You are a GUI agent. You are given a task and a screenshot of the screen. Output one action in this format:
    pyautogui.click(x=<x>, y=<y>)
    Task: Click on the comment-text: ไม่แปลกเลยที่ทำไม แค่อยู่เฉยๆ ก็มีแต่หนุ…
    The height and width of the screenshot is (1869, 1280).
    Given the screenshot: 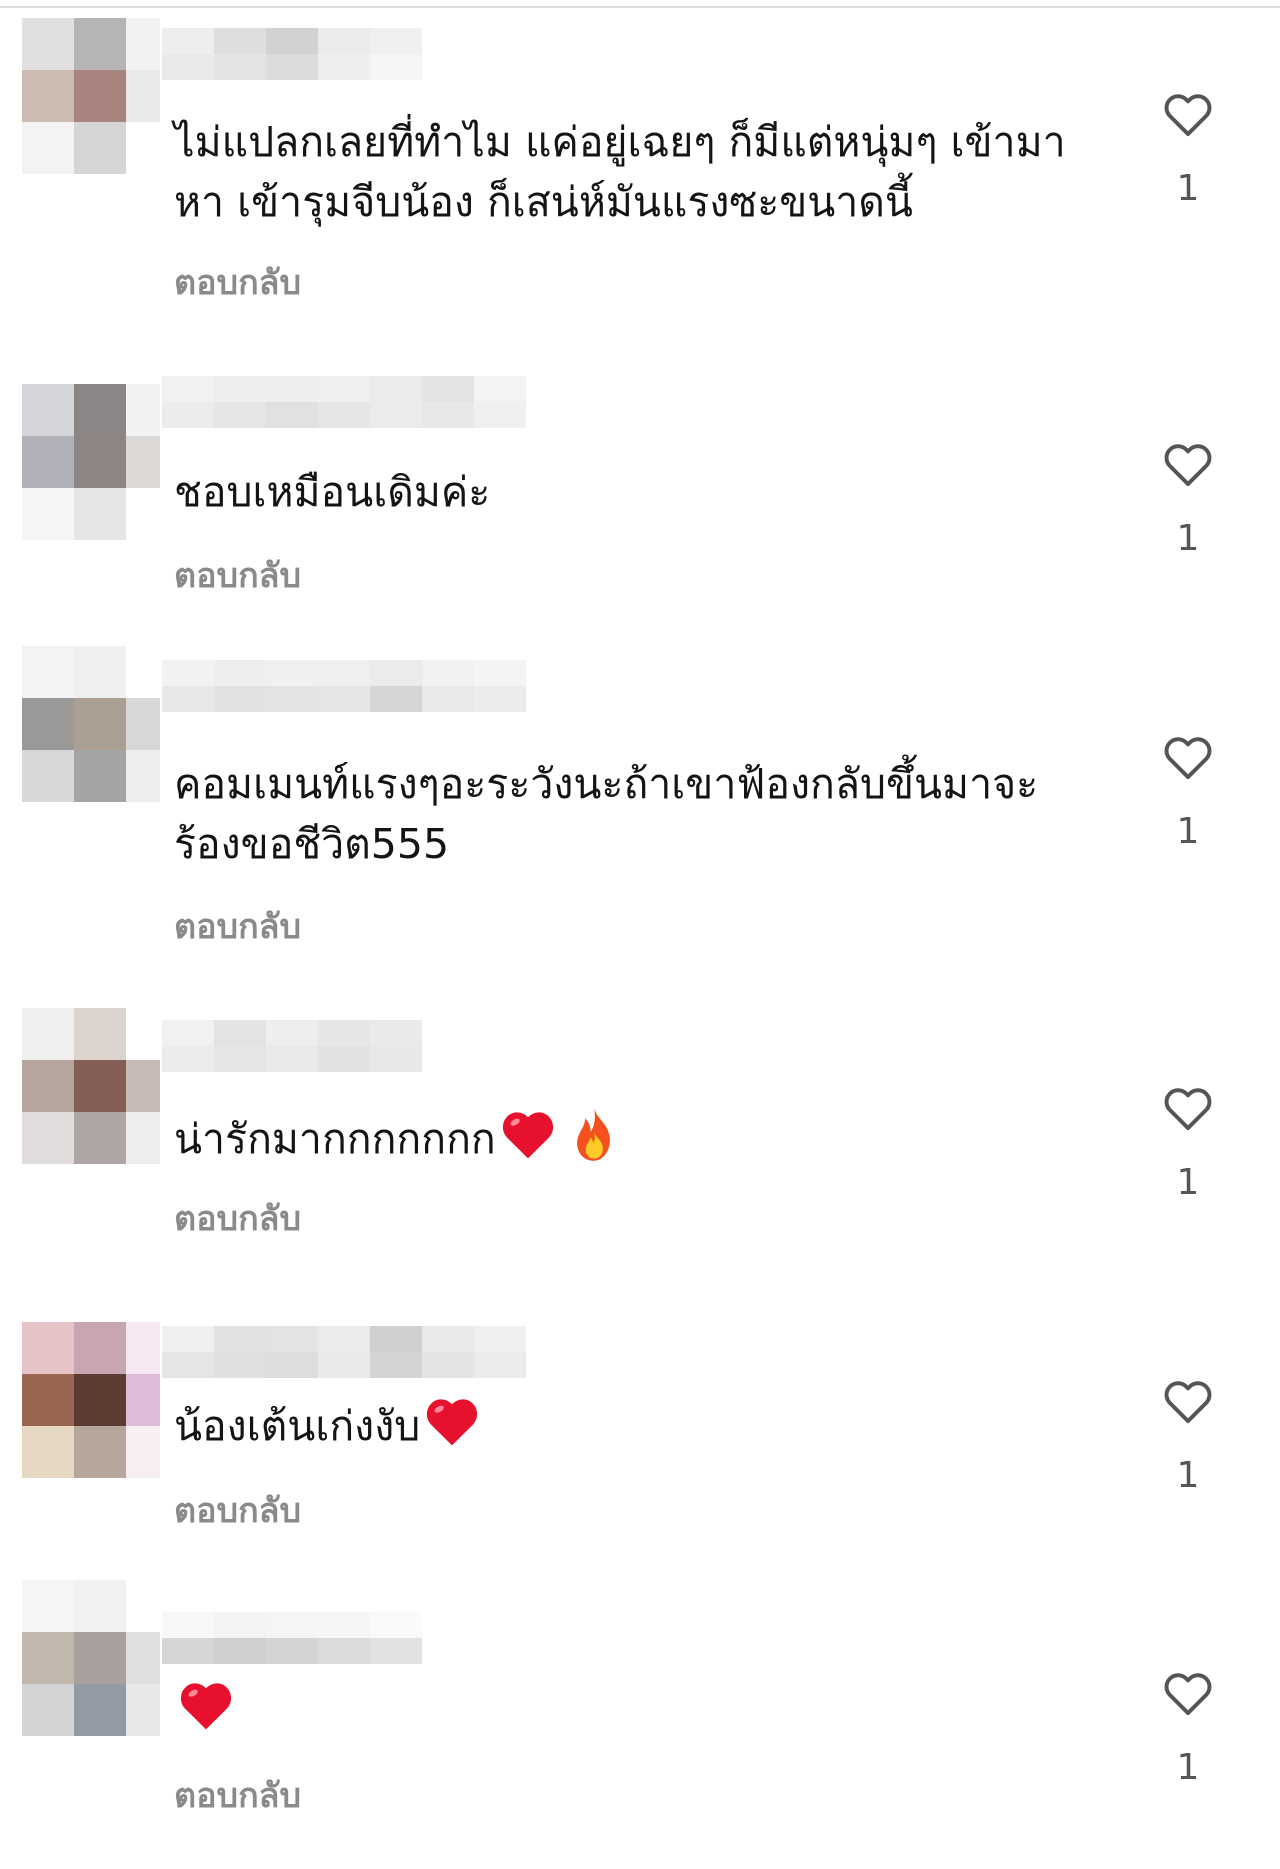 What is the action you would take?
    pyautogui.click(x=620, y=172)
    